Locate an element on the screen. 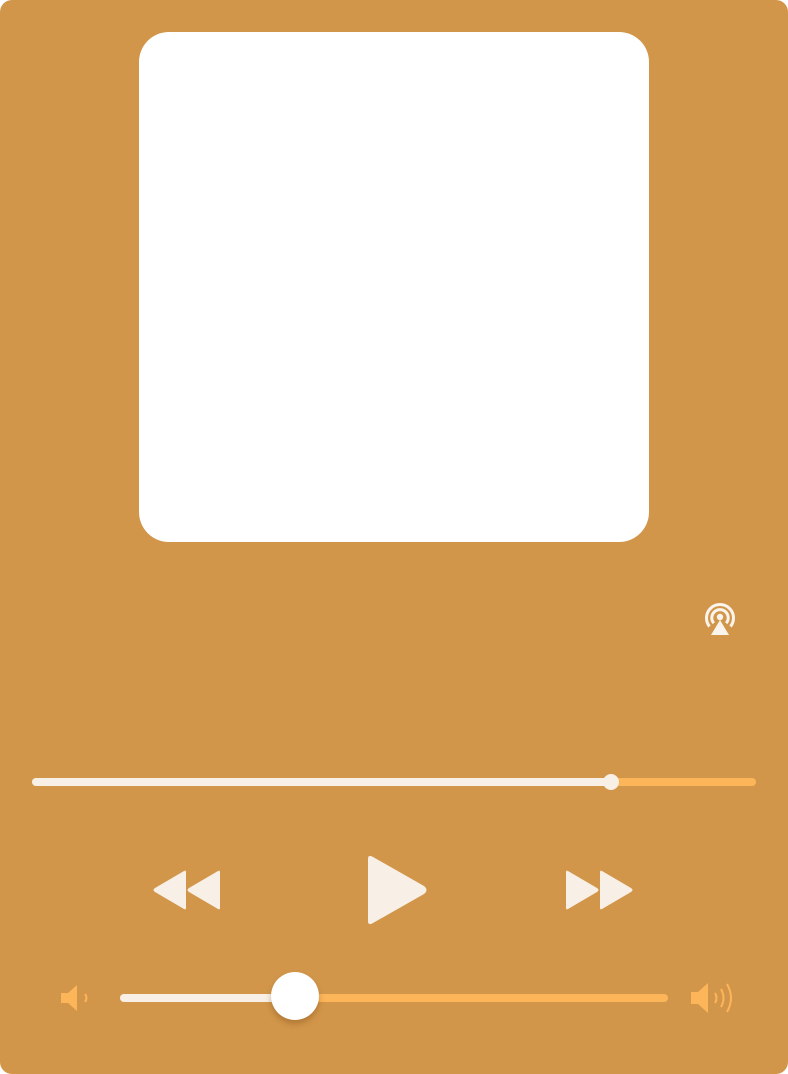 This screenshot has height=1074, width=788. volume-high-button is located at coordinates (713, 998).